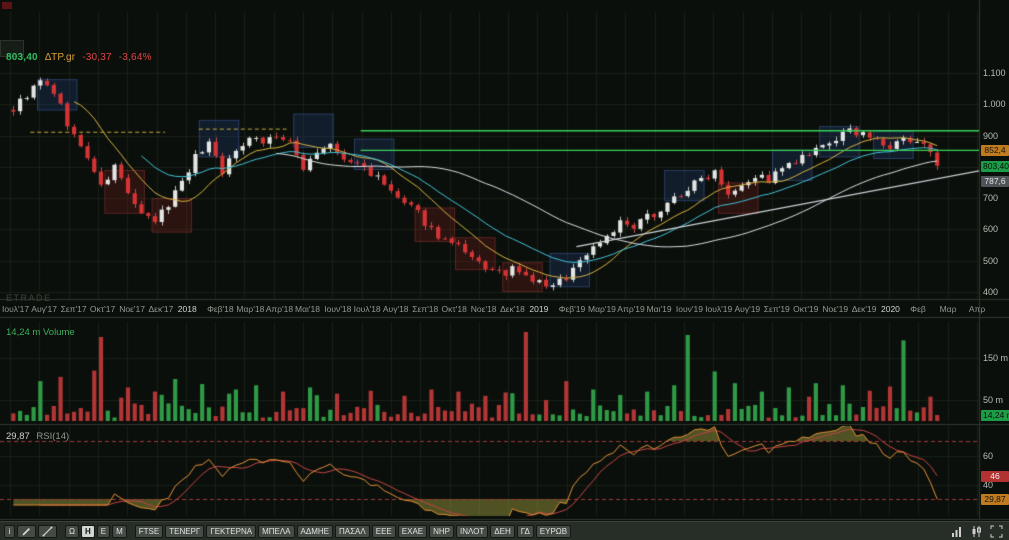  I want to click on time-axis-label: Νοε'19, so click(835, 309).